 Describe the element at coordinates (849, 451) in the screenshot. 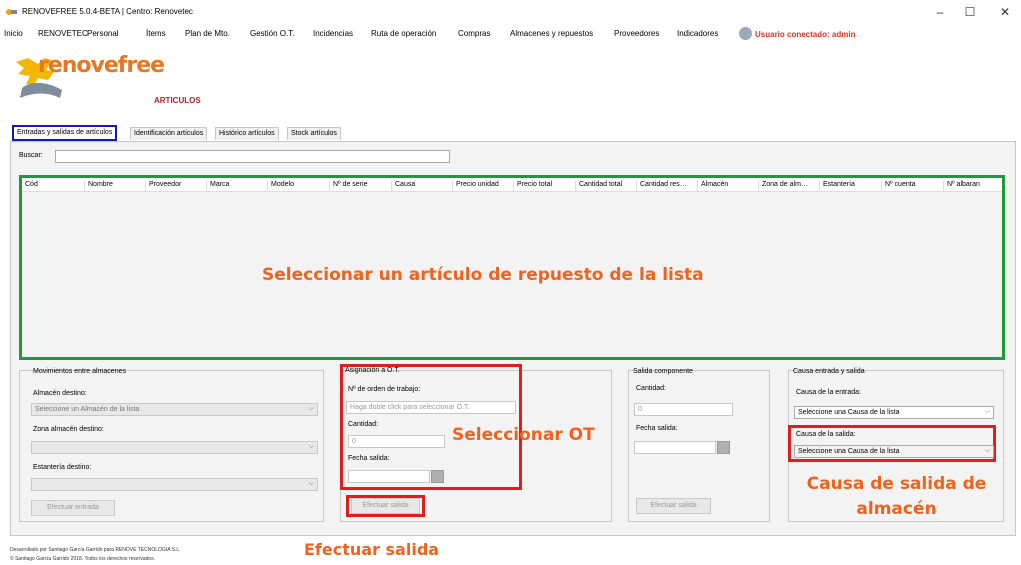

I see `exit-cause-value: Seleccione una Causa de la lista` at that location.